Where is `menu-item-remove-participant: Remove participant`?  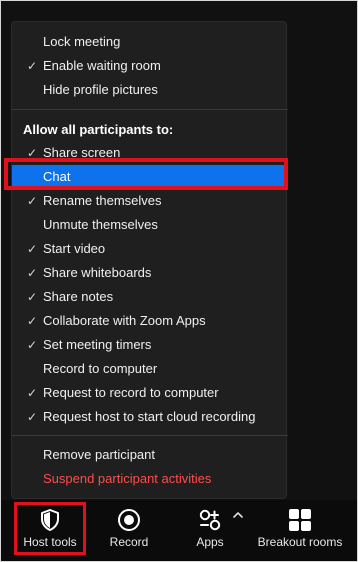 menu-item-remove-participant: Remove participant is located at coordinates (150, 455).